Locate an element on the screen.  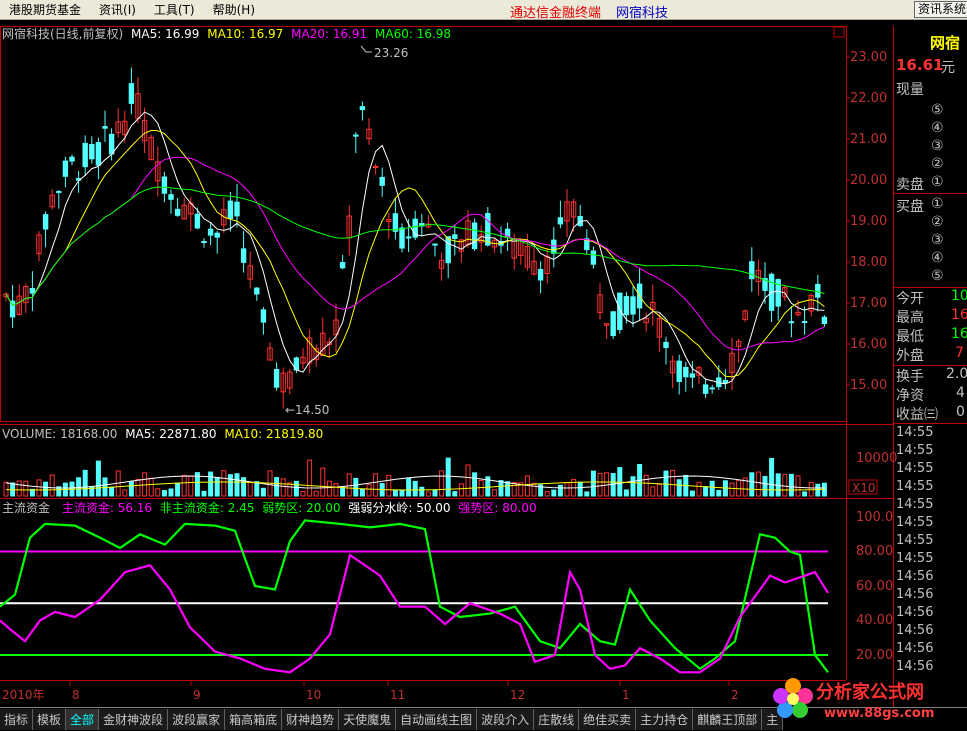
tab-box-high-low: 箱高箱底 is located at coordinates (254, 719).